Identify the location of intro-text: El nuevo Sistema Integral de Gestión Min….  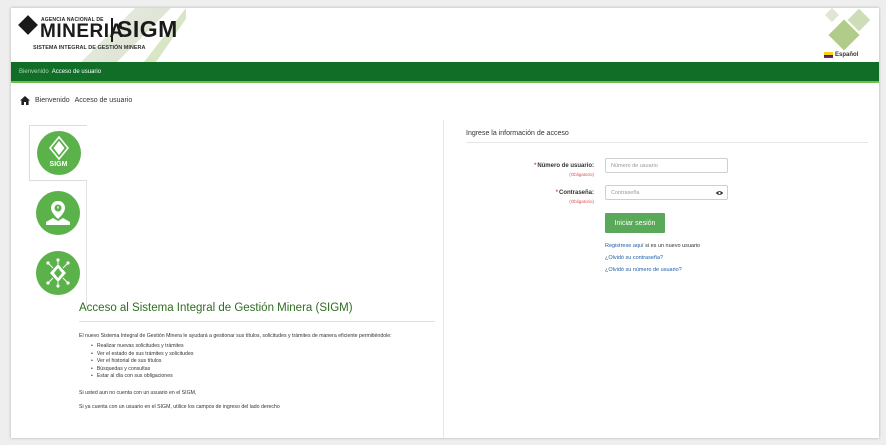
(235, 336).